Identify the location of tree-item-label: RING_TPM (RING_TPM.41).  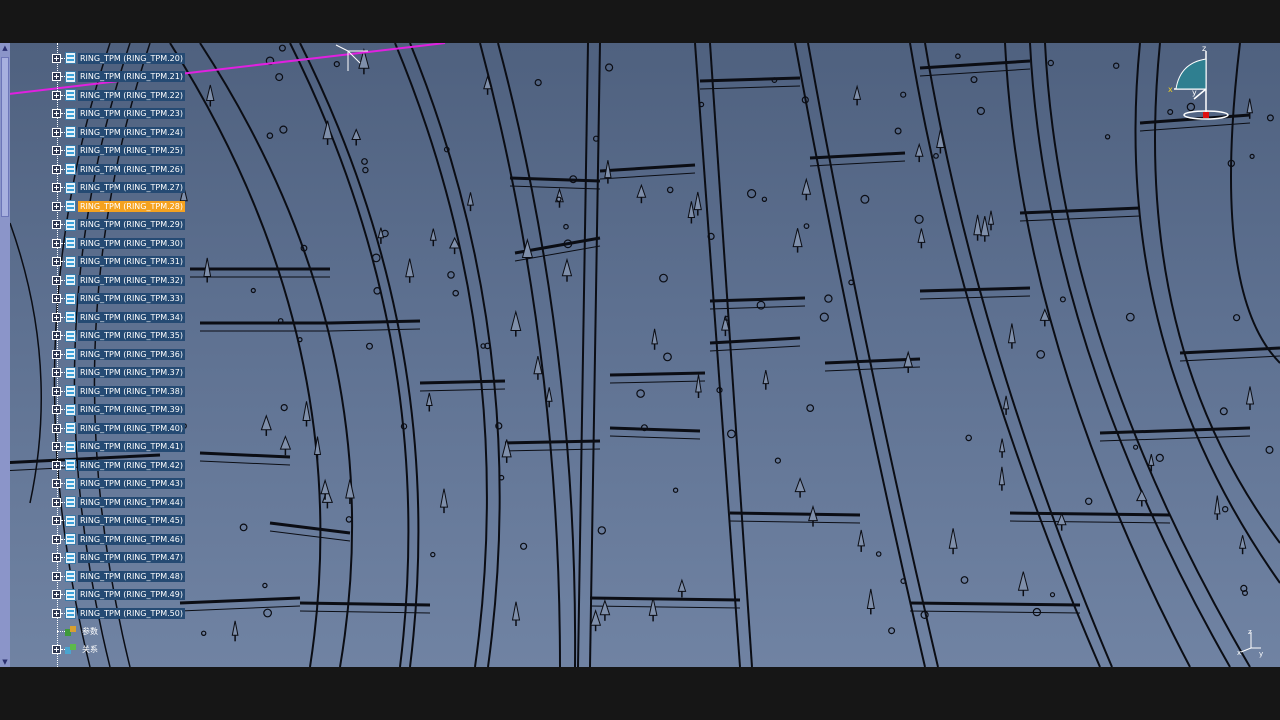
(131, 446).